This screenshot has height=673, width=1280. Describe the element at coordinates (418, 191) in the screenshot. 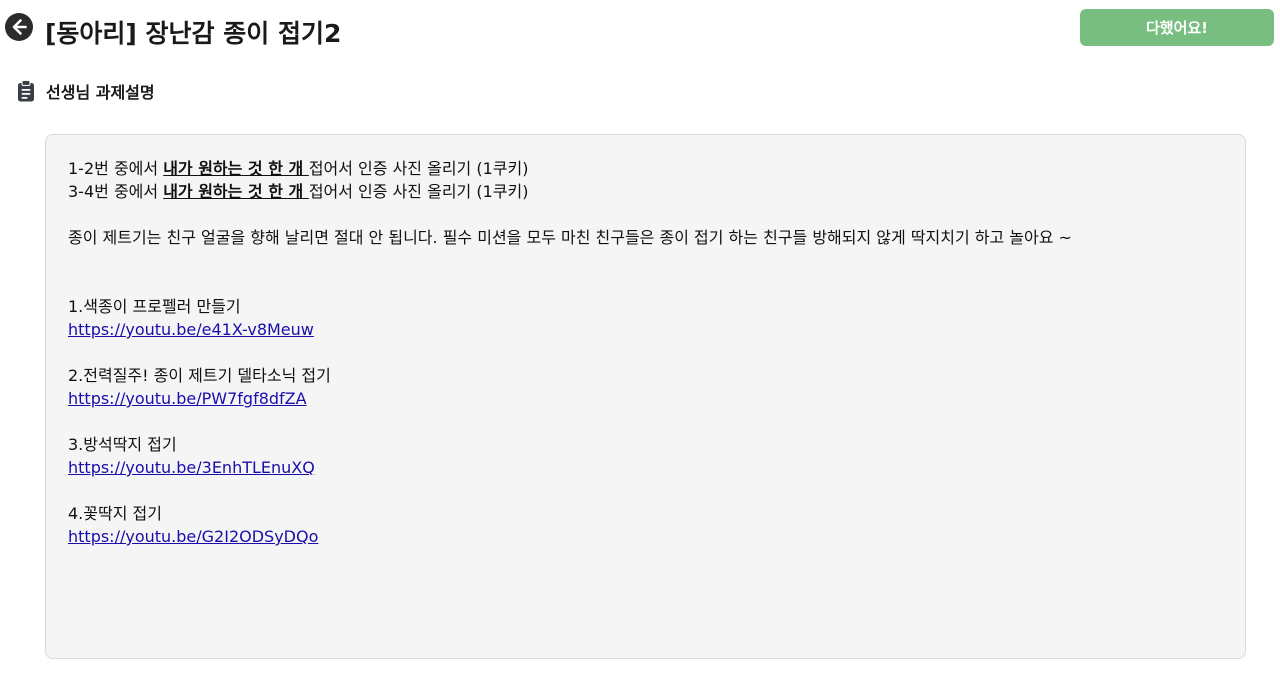

I see `rule-2-suffix: 접어서 인증 사진 올리기 (1쿠키)` at that location.